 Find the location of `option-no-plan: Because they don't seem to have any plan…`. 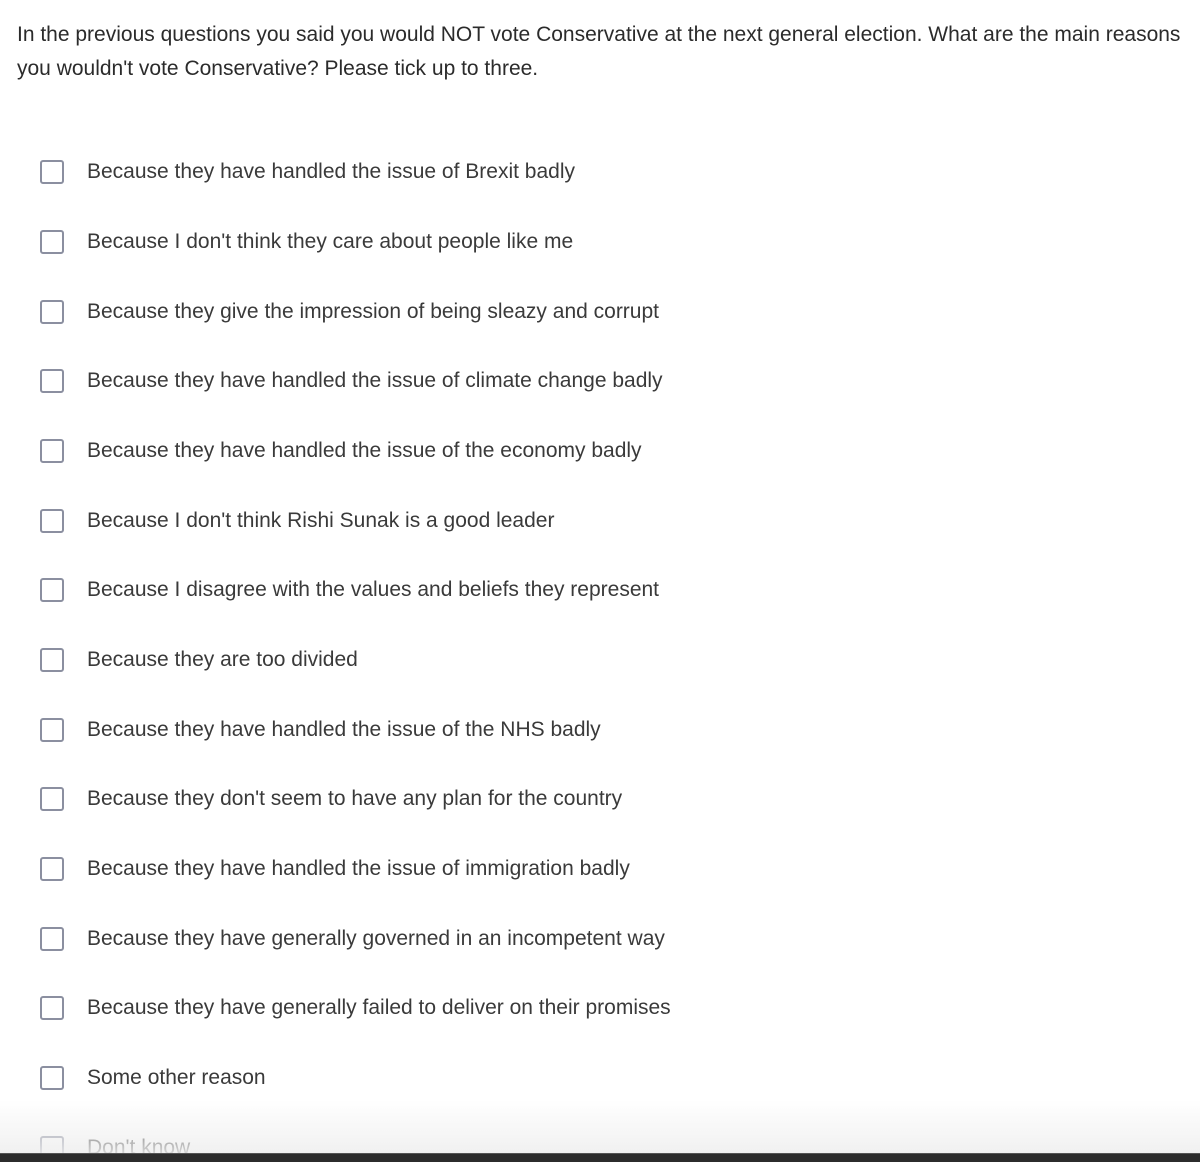

option-no-plan: Because they don't seem to have any plan… is located at coordinates (331, 799).